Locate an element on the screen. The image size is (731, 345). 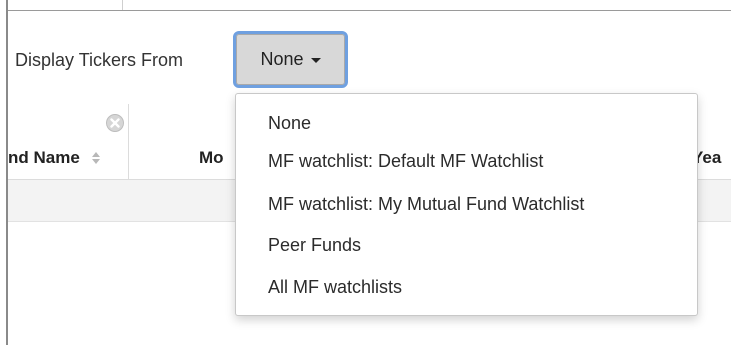
select-value: None is located at coordinates (282, 59).